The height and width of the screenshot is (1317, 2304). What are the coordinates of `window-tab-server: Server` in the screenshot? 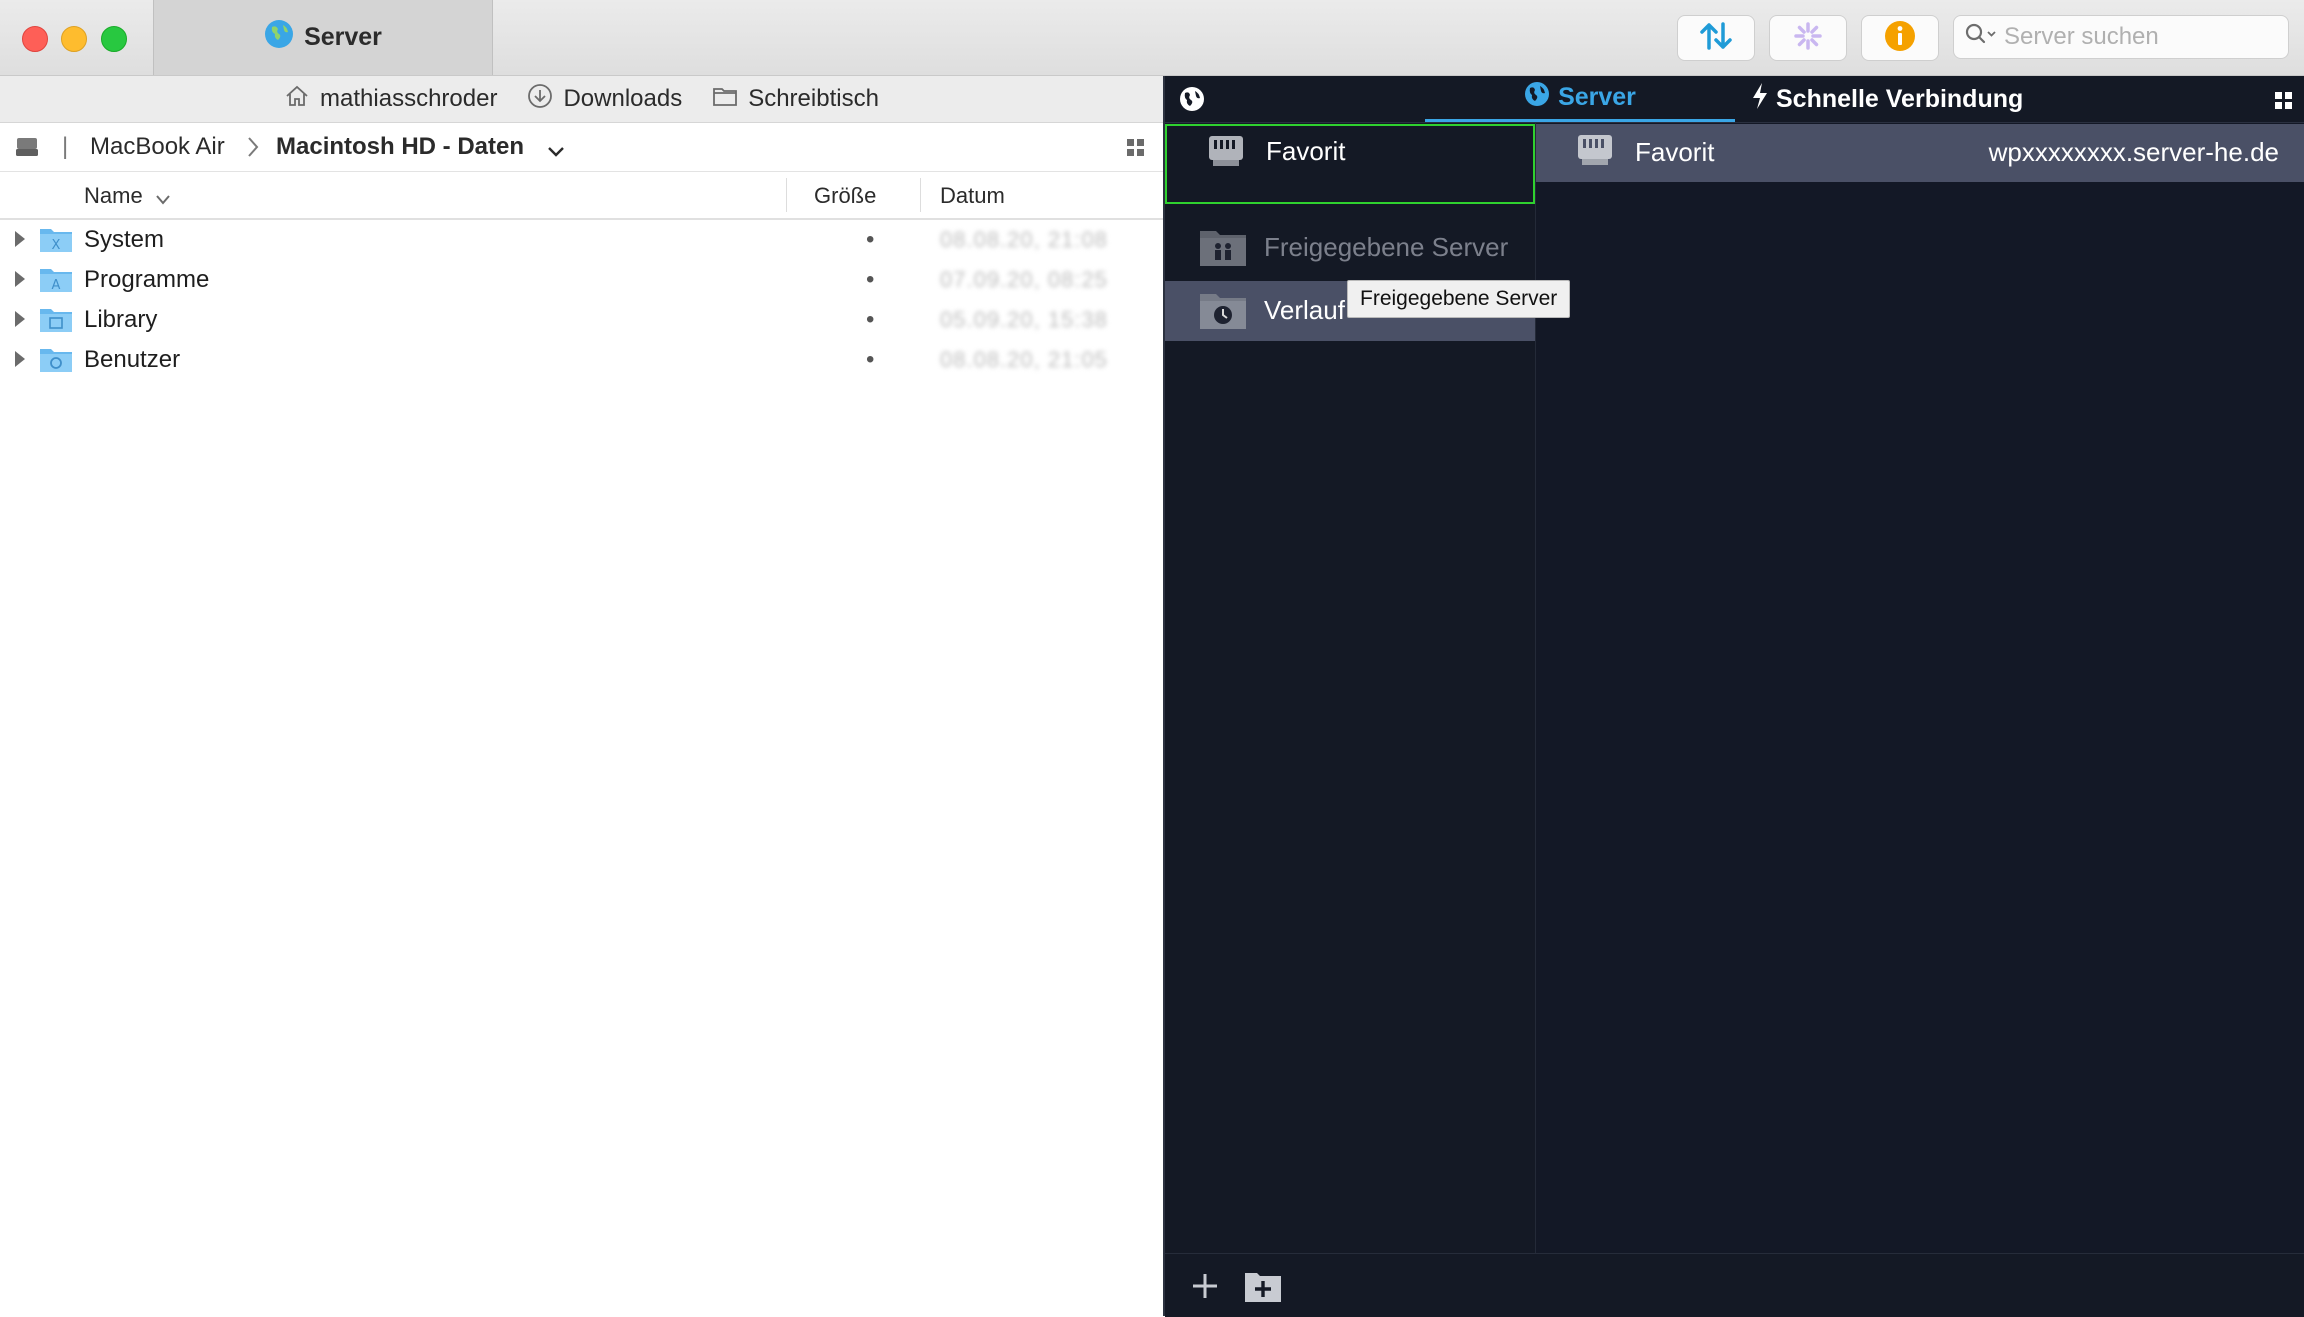 It's located at (323, 37).